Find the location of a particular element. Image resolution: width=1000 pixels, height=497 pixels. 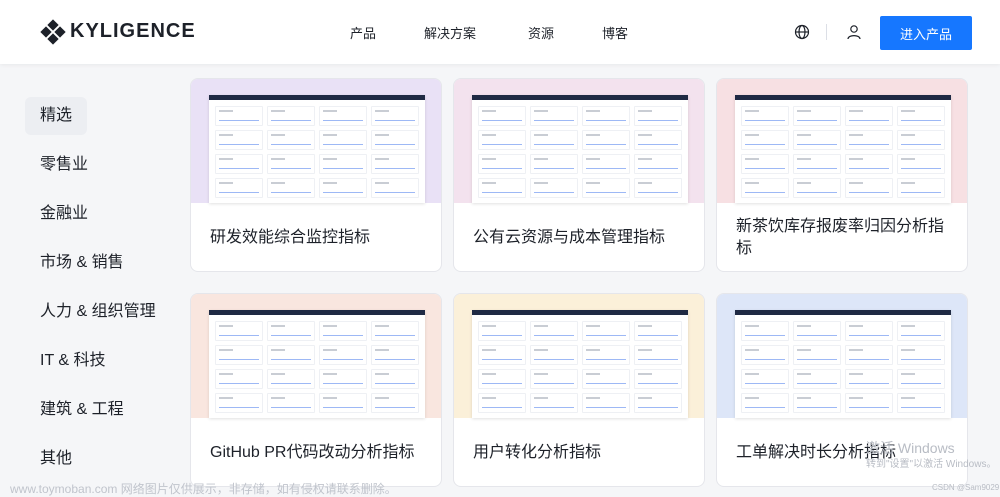

card-title: GitHub PR代码改动分析指标 is located at coordinates (312, 452).